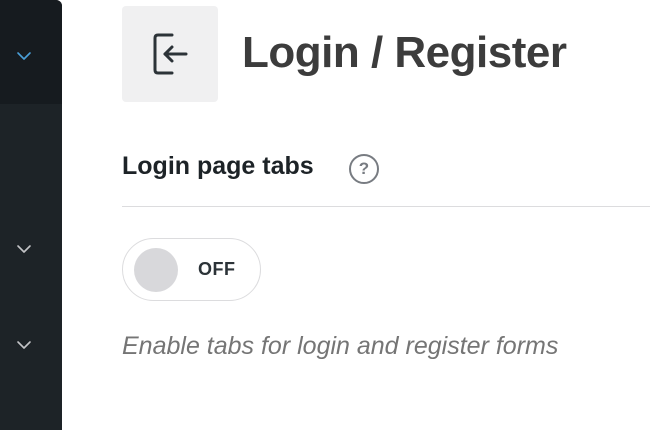  I want to click on divider, so click(386, 206).